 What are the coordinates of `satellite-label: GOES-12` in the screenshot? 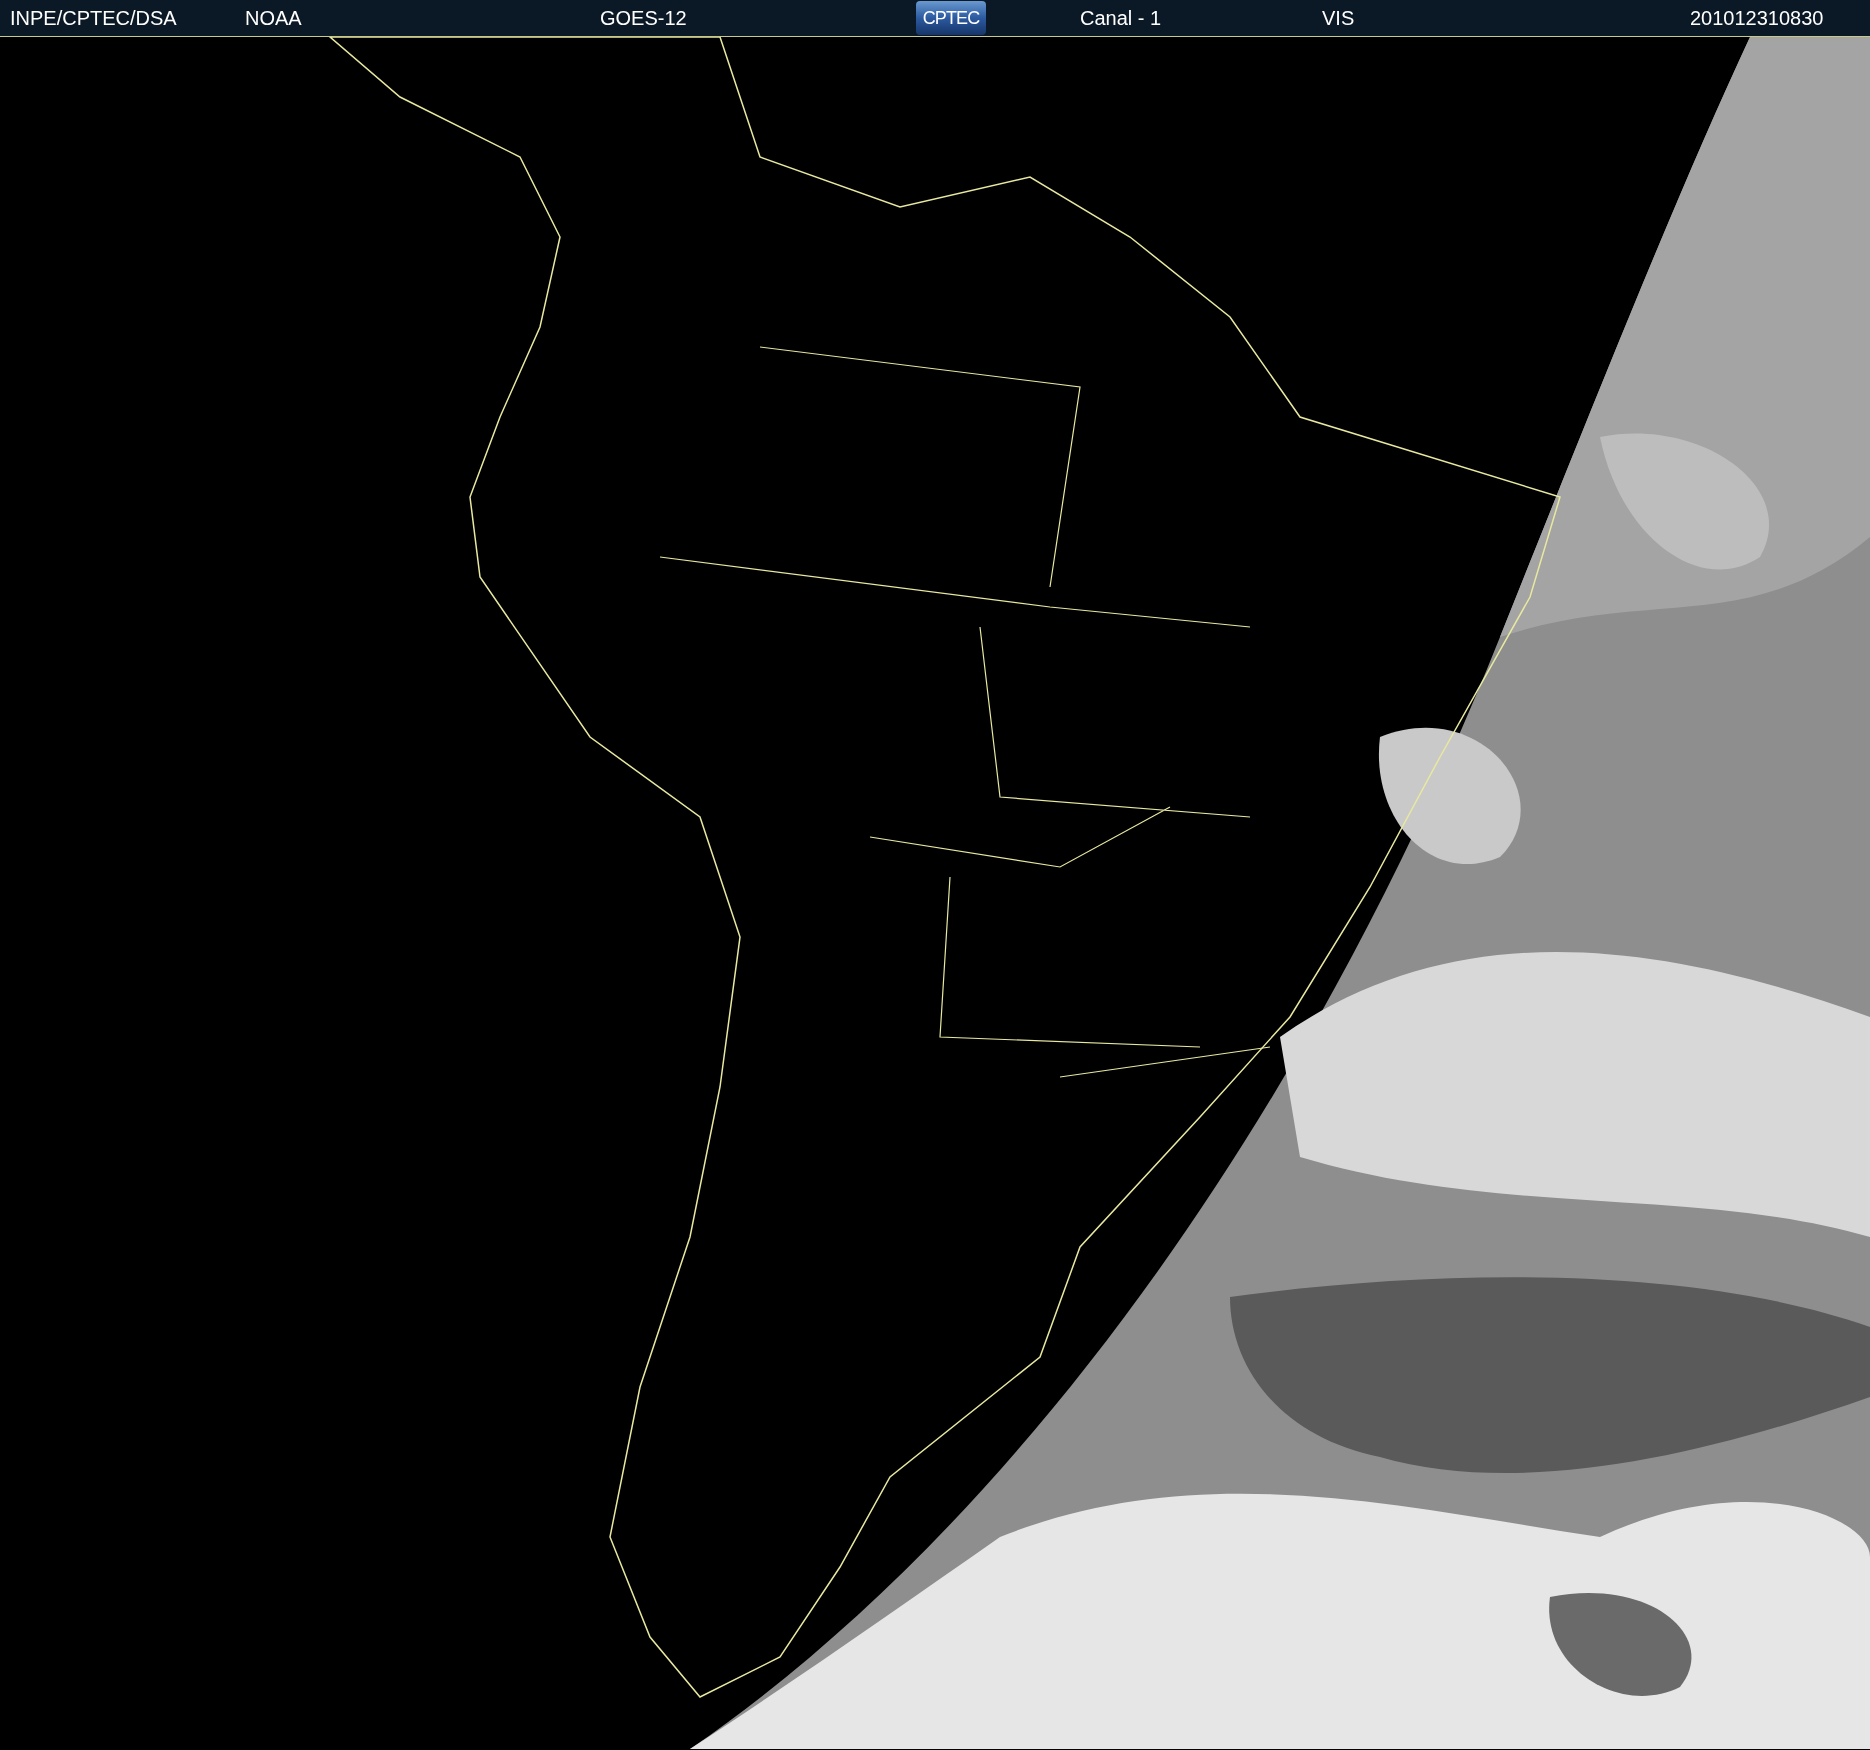 It's located at (644, 18).